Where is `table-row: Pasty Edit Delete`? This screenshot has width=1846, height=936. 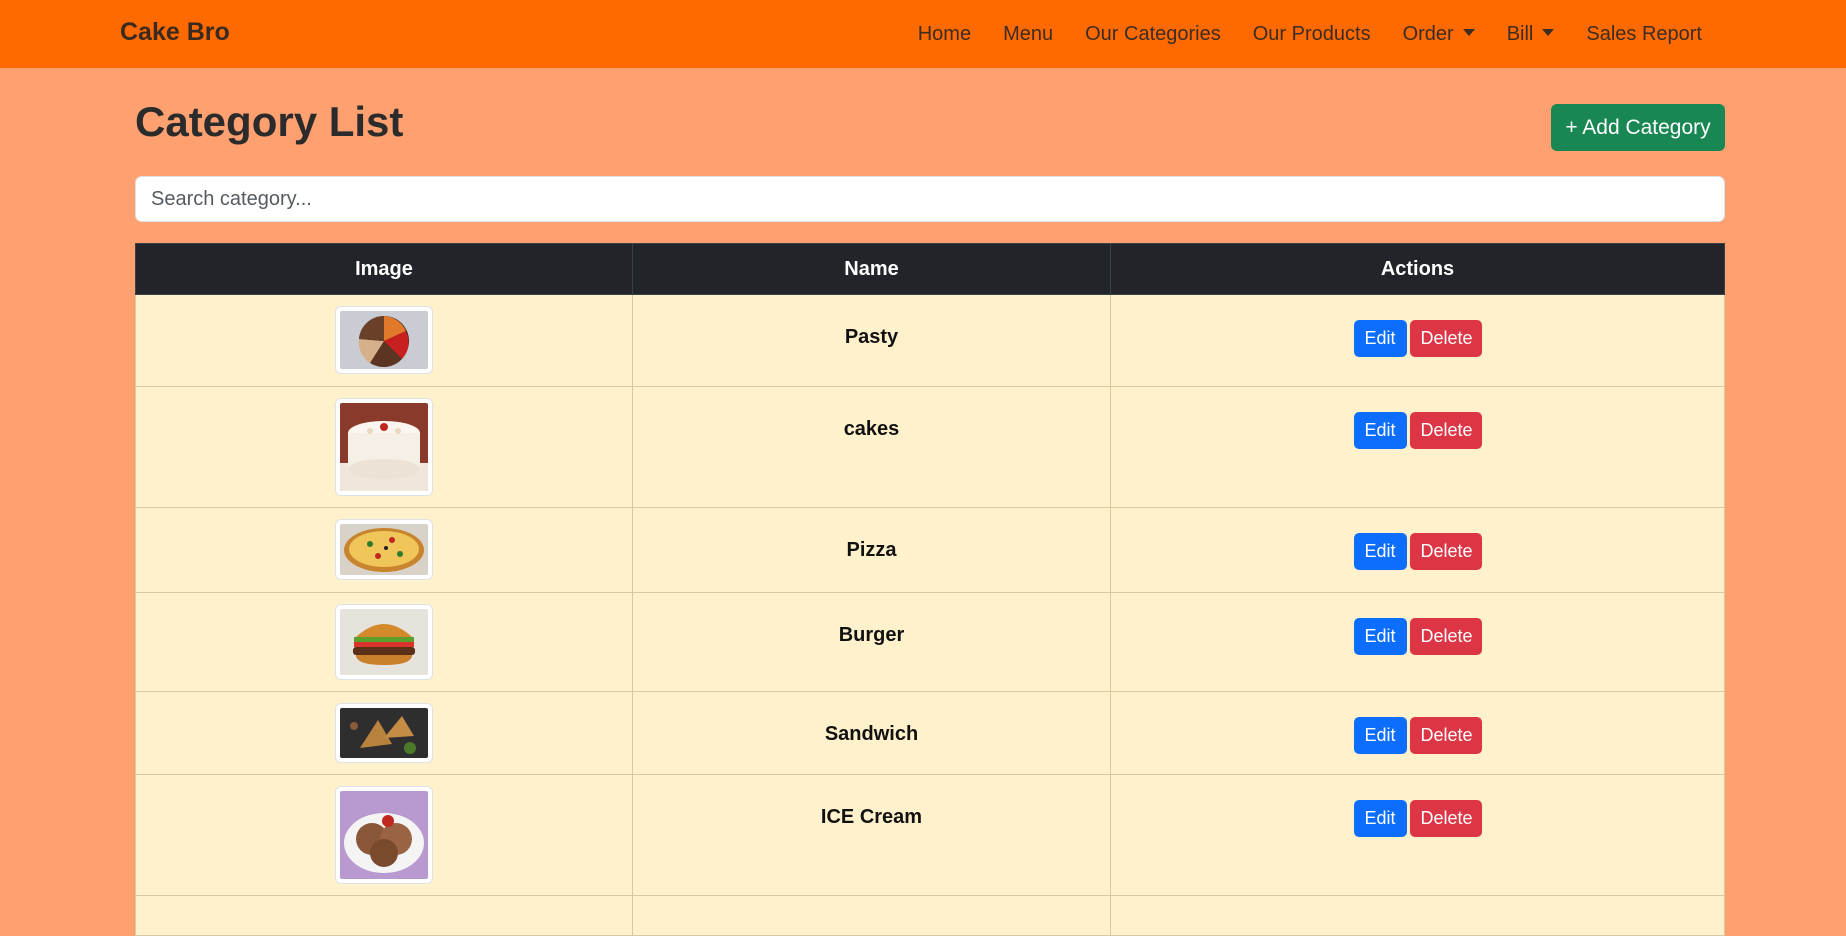 table-row: Pasty Edit Delete is located at coordinates (930, 340).